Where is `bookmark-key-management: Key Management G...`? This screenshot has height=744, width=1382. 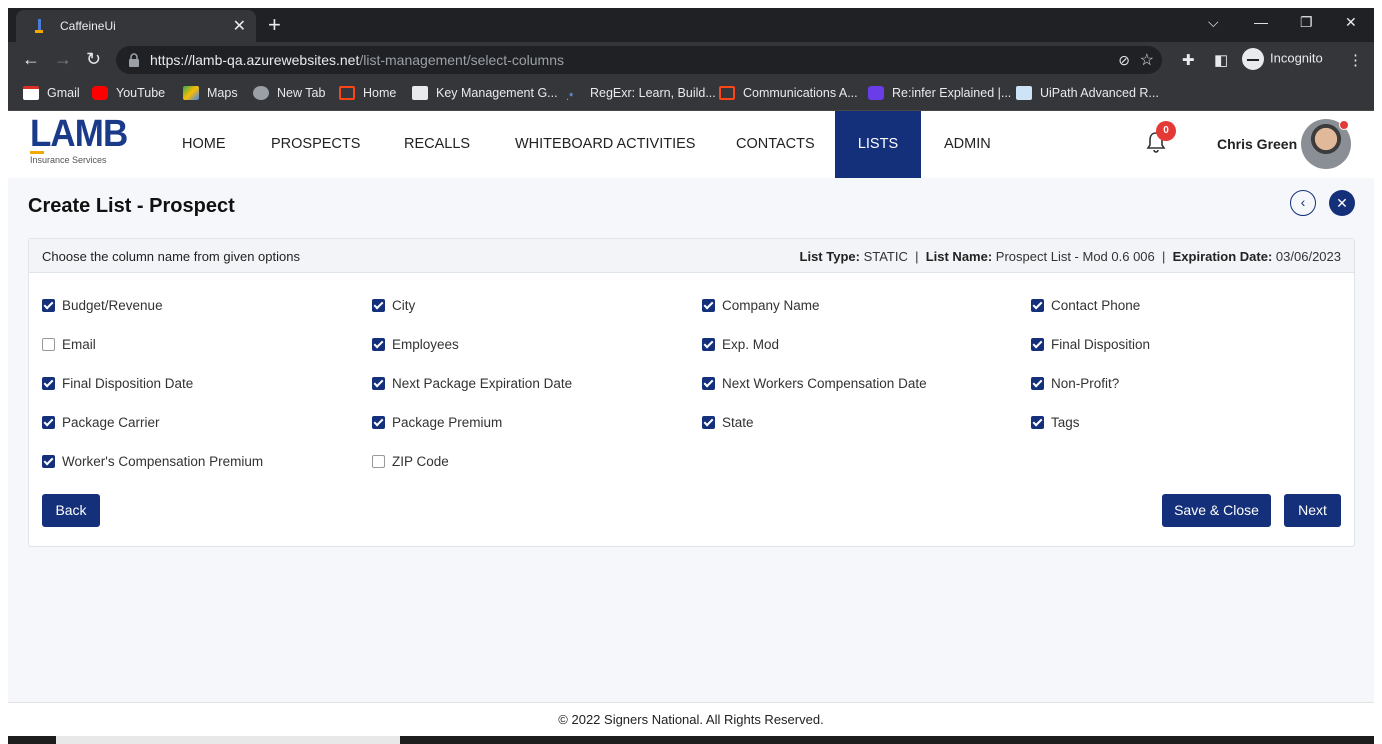
bookmark-key-management: Key Management G... is located at coordinates (485, 93).